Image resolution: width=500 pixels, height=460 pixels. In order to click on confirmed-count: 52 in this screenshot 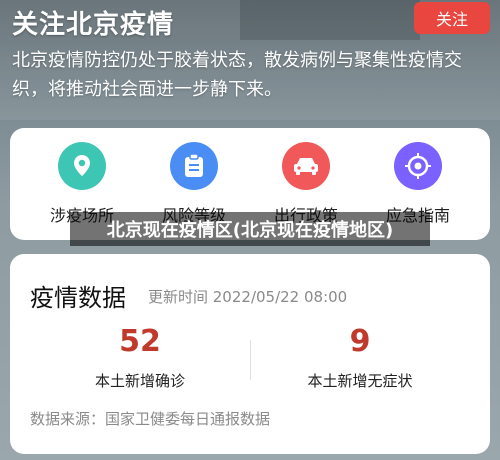, I will do `click(140, 341)`.